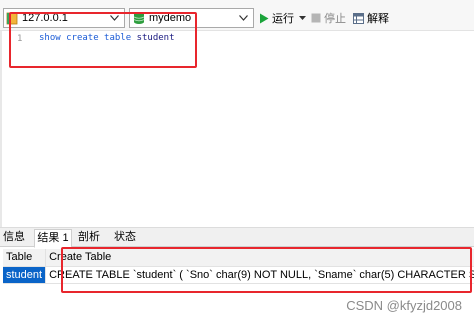 The height and width of the screenshot is (321, 474). I want to click on sql-query-text: show create table student, so click(107, 38).